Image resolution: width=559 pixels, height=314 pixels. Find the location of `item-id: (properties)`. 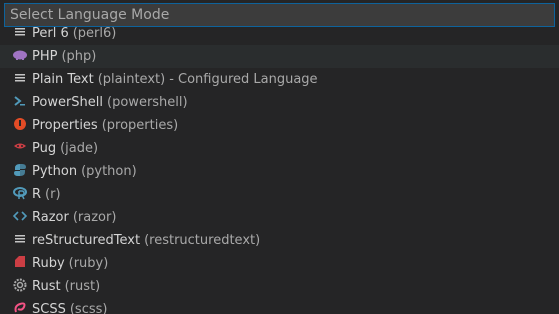

item-id: (properties) is located at coordinates (140, 125).